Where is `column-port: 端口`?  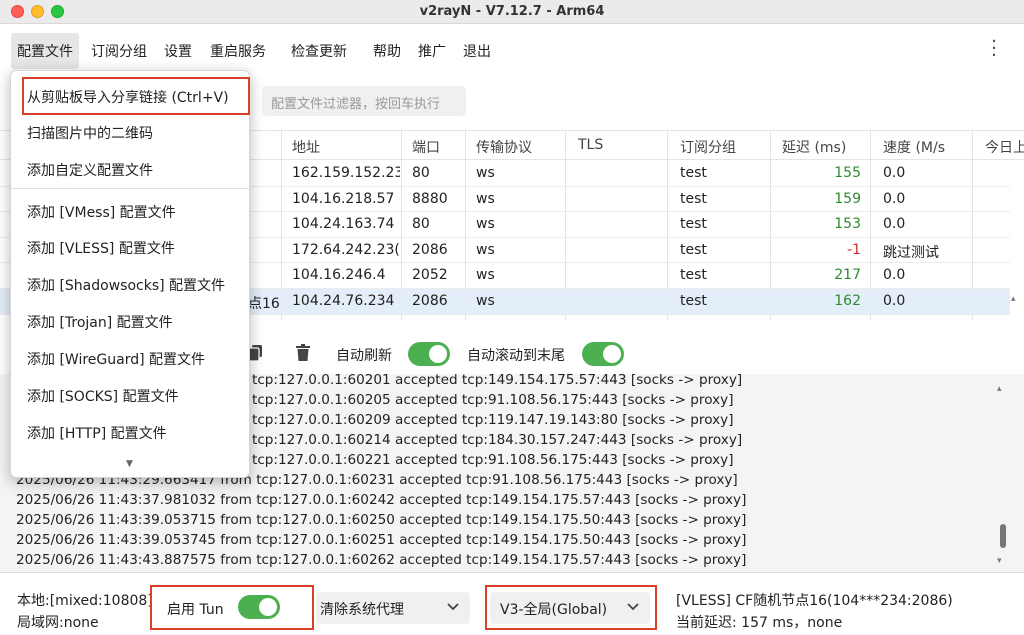 column-port: 端口 is located at coordinates (426, 147).